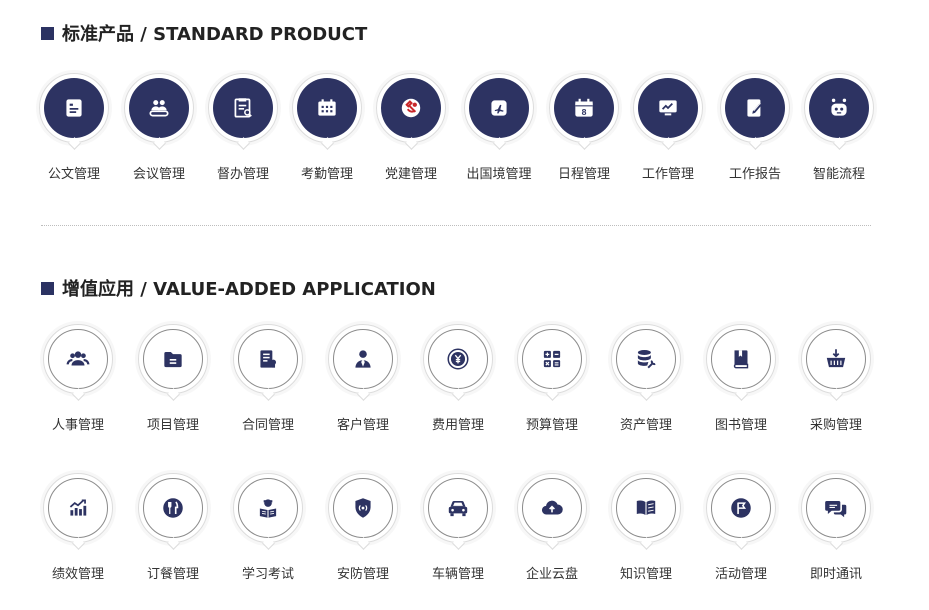 Image resolution: width=929 pixels, height=610 pixels. Describe the element at coordinates (78, 508) in the screenshot. I see `performance-chart-icon` at that location.